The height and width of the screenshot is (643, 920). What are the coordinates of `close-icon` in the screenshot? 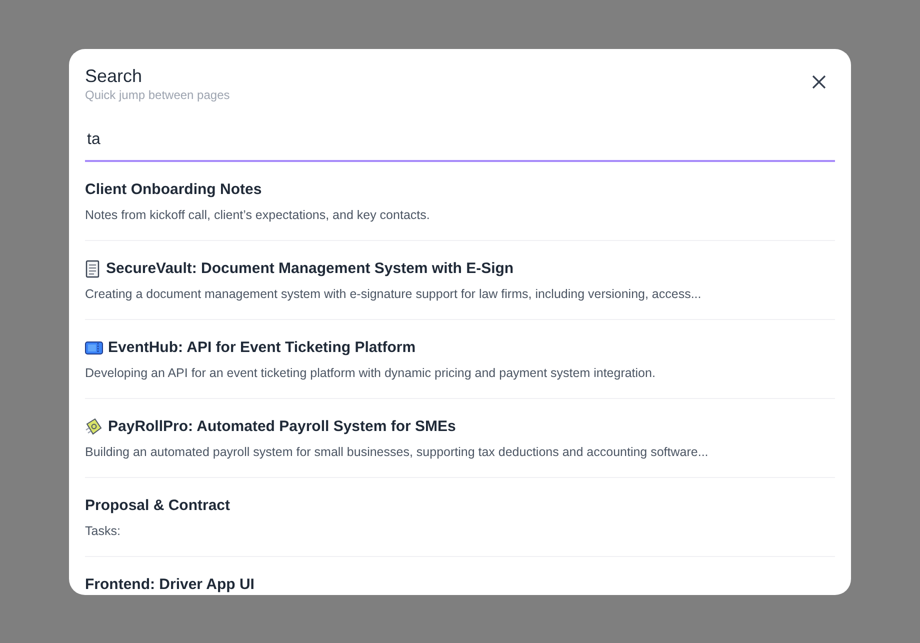 It's located at (819, 82).